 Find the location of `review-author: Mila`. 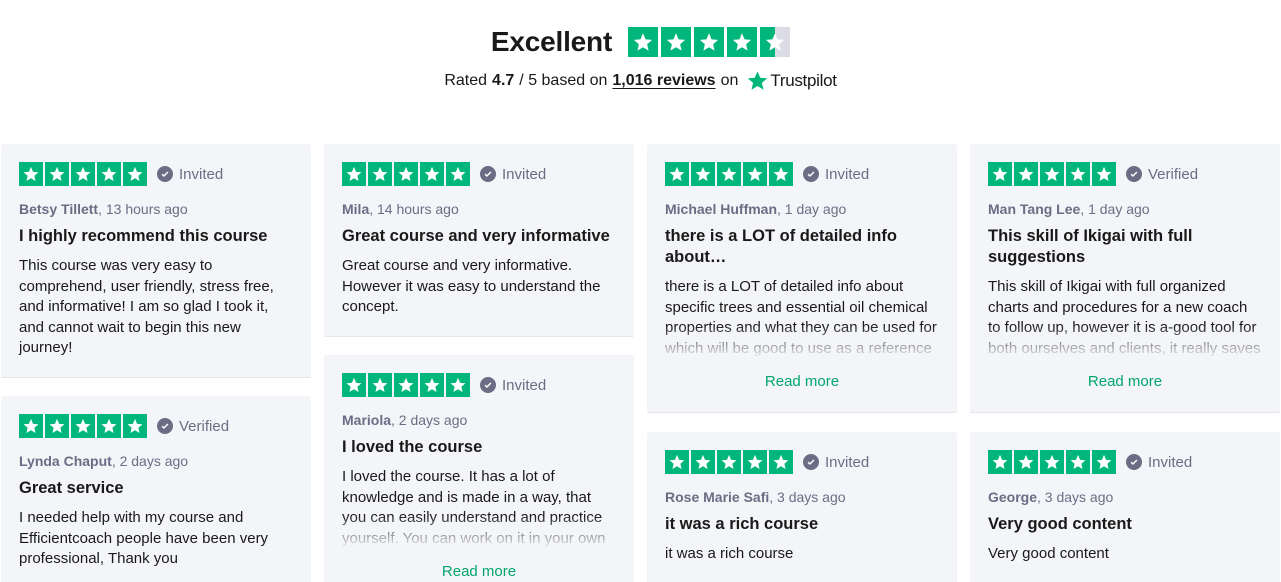

review-author: Mila is located at coordinates (355, 209).